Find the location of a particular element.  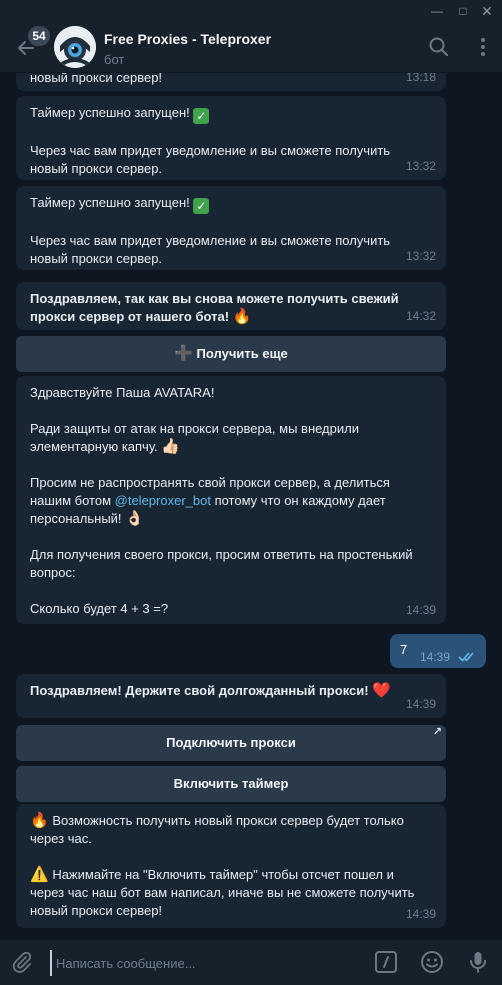

bot-mention-link: @teleproxer_bot is located at coordinates (163, 500).